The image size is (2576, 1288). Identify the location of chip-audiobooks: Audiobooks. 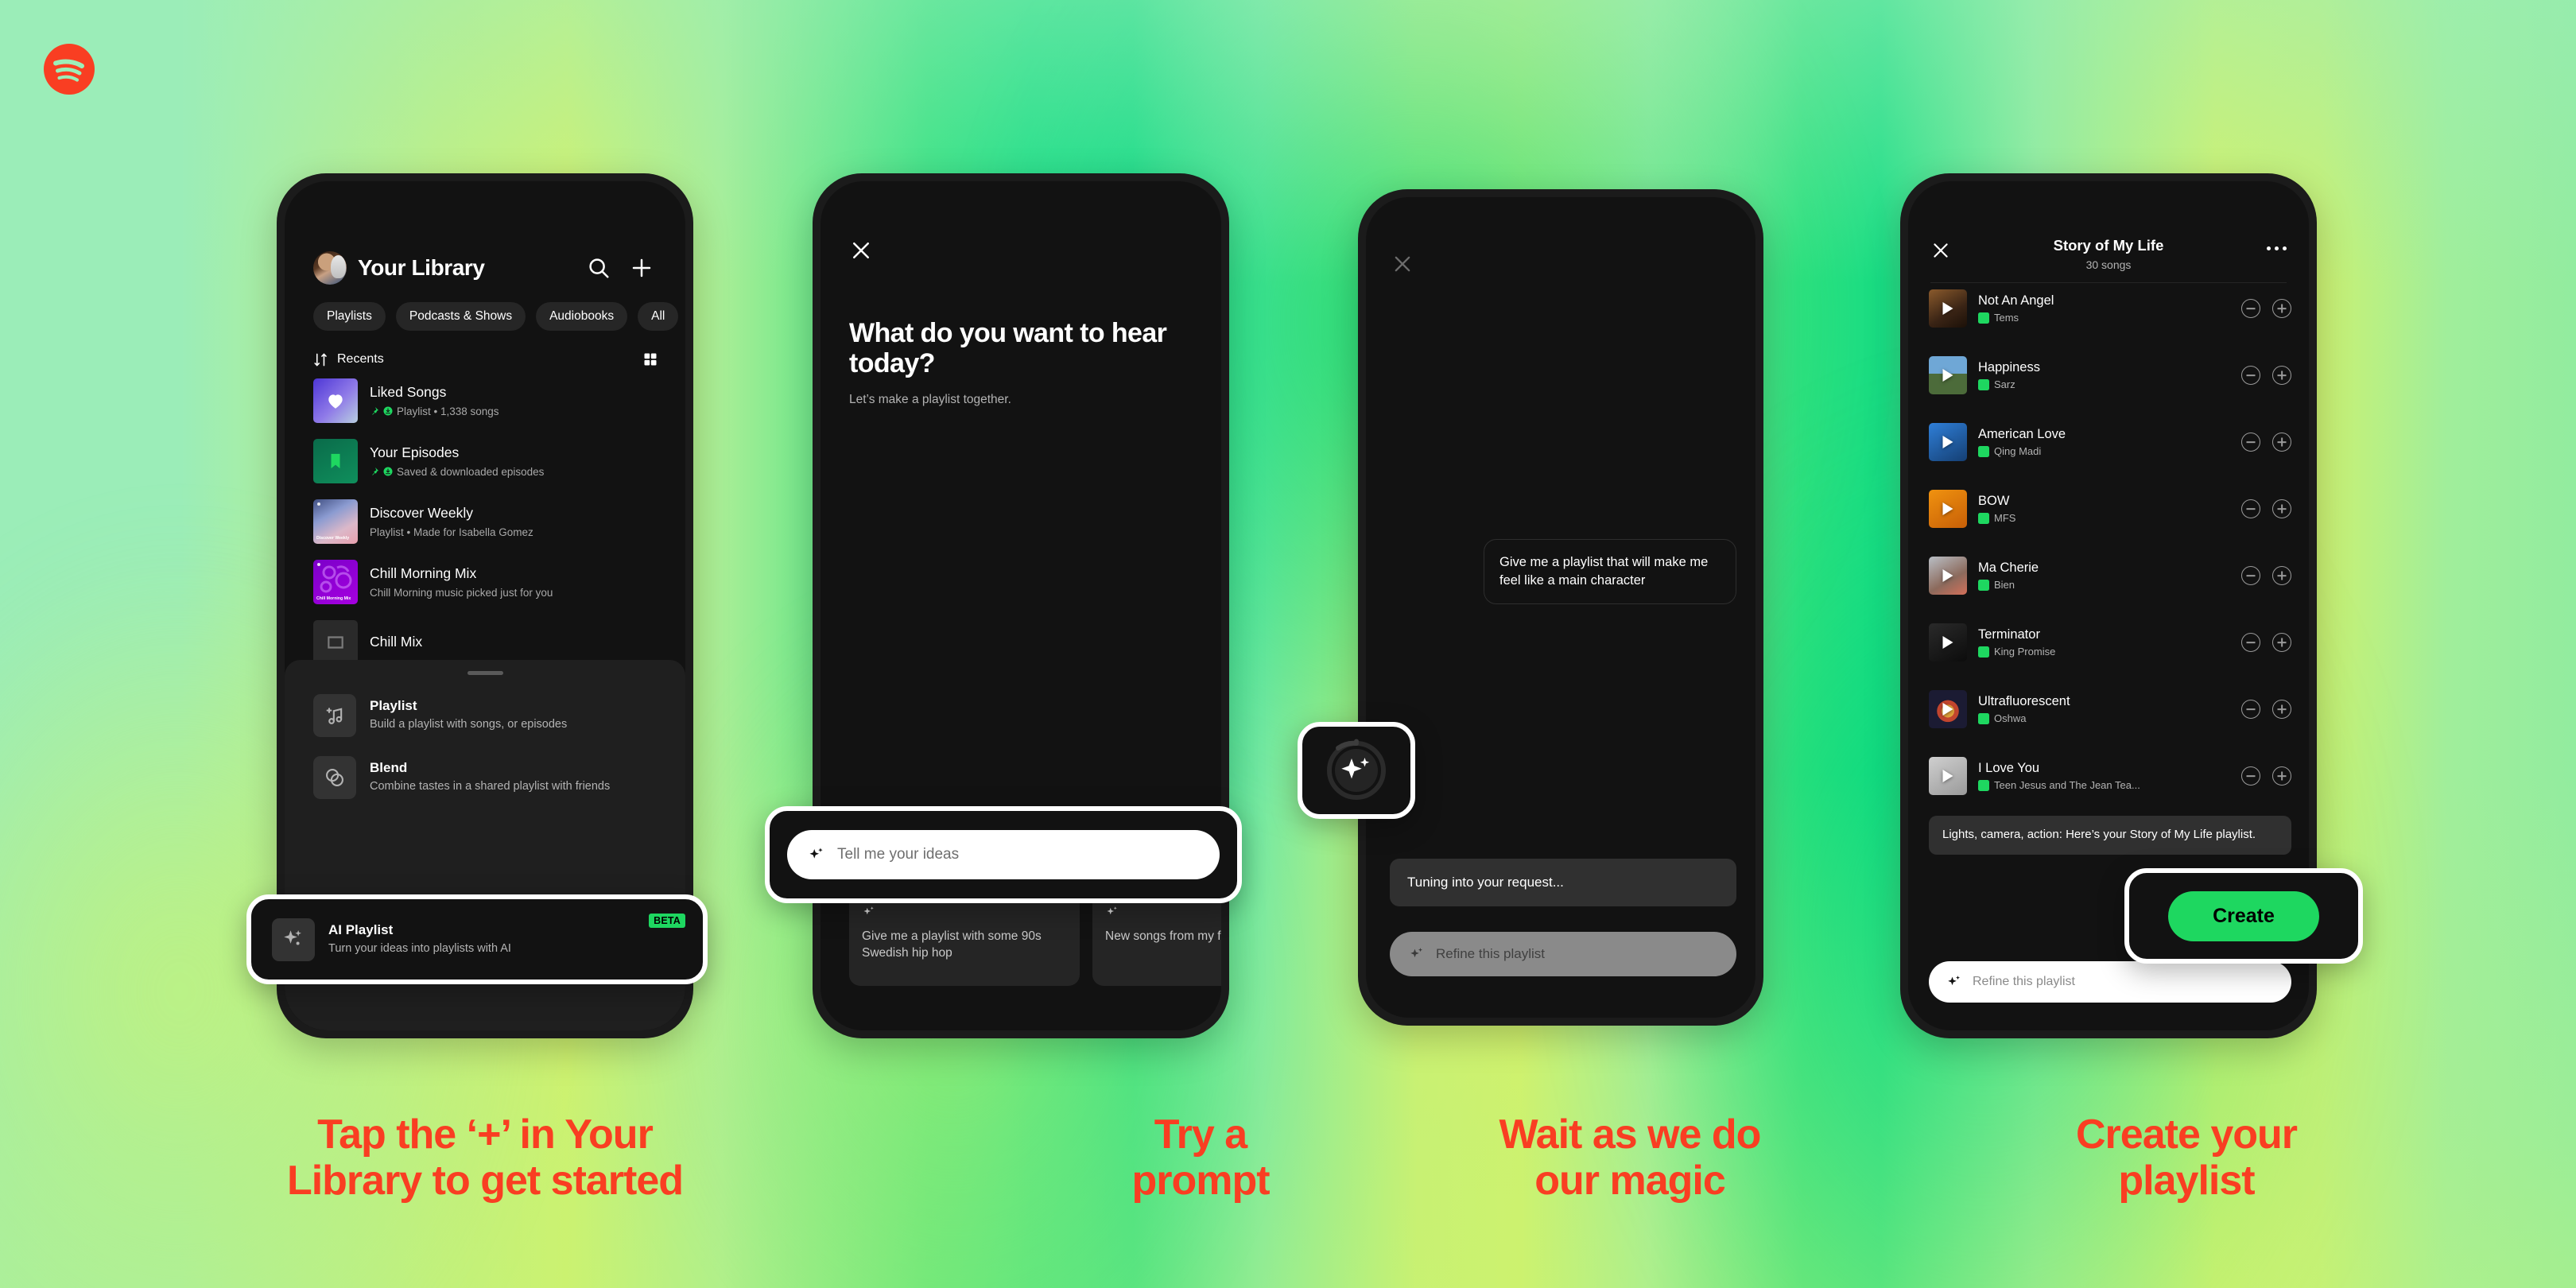
(582, 316).